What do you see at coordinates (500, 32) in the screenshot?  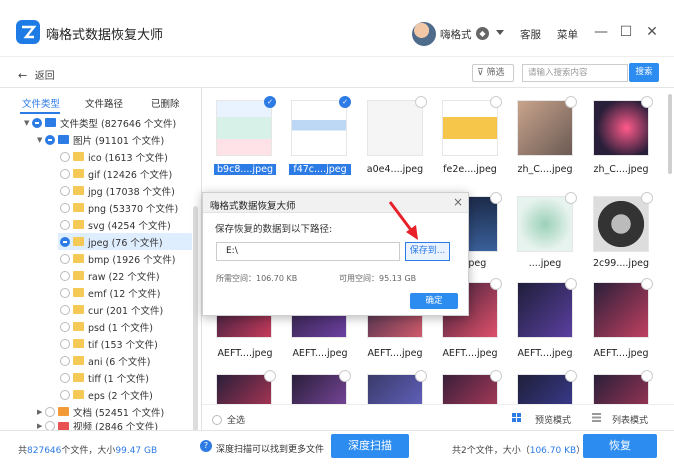 I see `chevron-down-icon` at bounding box center [500, 32].